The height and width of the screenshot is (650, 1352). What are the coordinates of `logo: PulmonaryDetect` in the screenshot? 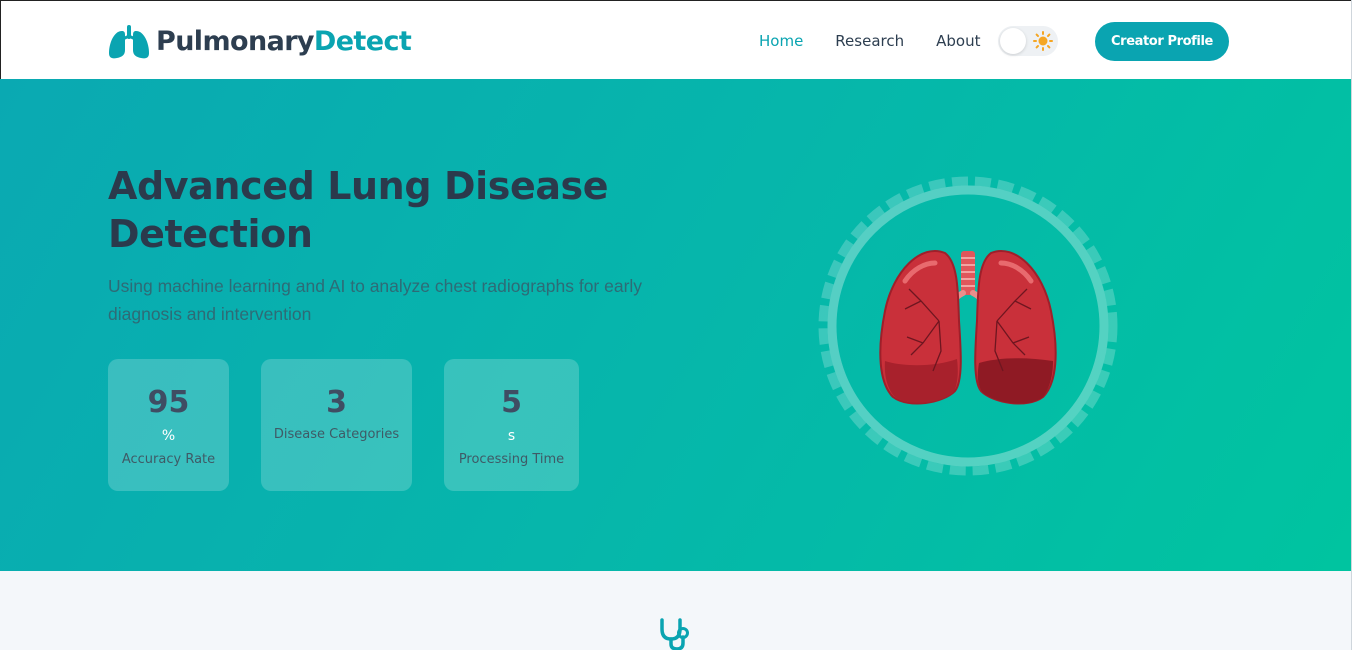 It's located at (260, 42).